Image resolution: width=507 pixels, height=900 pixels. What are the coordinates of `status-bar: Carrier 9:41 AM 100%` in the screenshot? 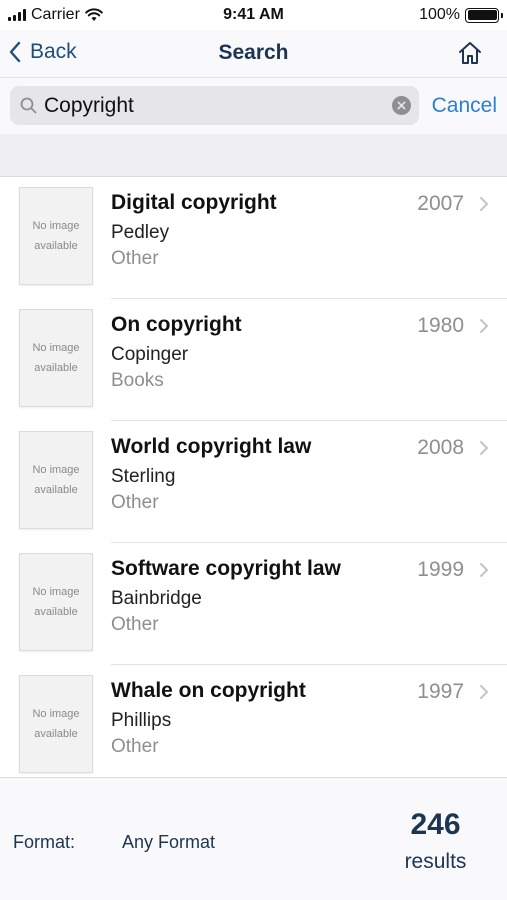 It's located at (253, 15).